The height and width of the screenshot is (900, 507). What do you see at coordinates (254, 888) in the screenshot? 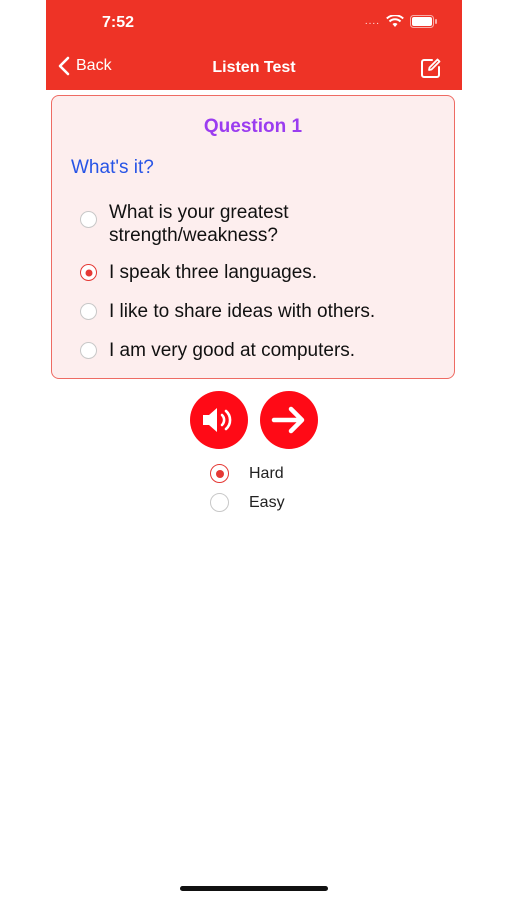
I see `home-indicator` at bounding box center [254, 888].